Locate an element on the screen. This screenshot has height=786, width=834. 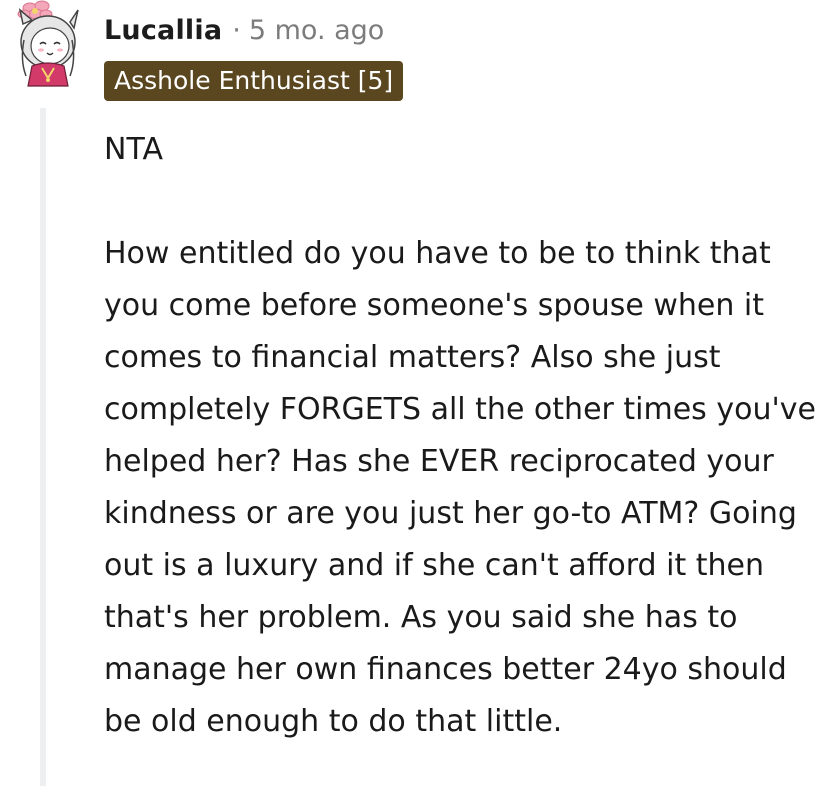
comment-timestamp: 5 mo. ago is located at coordinates (316, 30).